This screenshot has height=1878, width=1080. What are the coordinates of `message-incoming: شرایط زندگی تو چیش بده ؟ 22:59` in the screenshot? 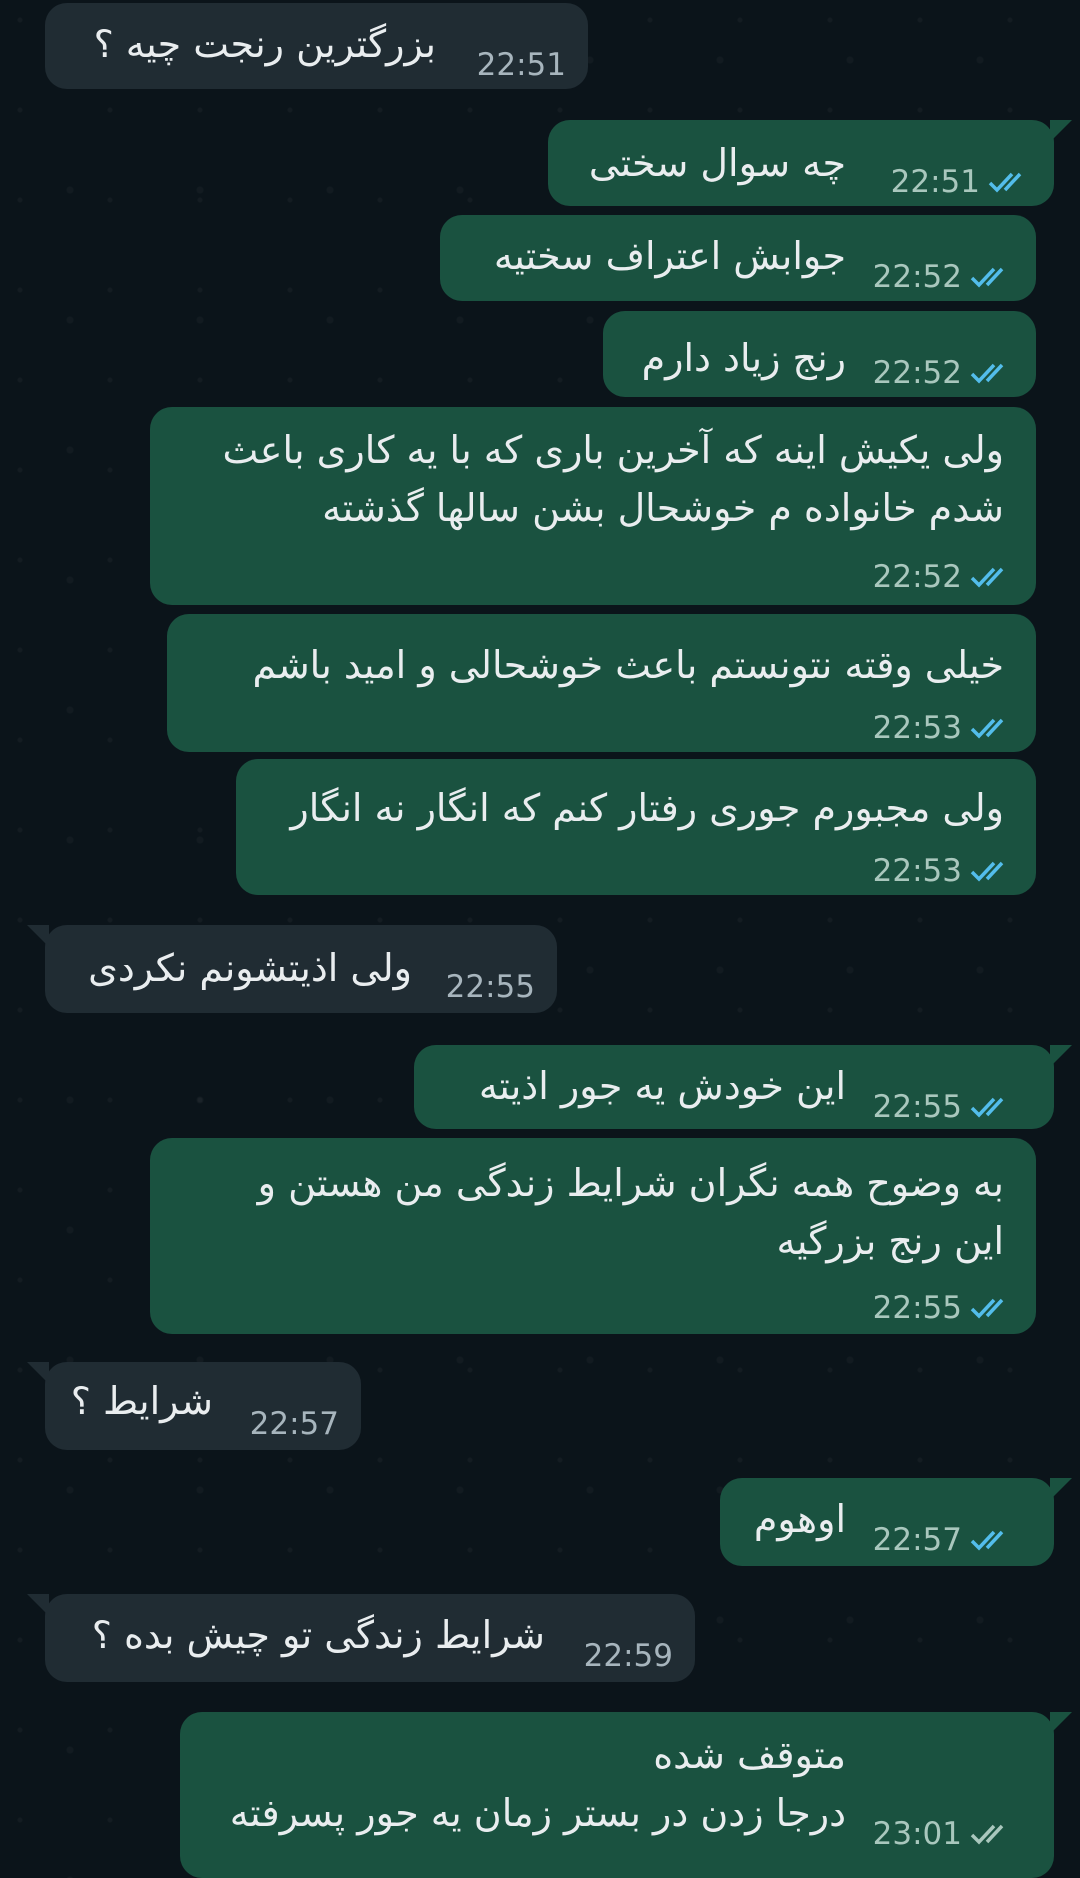 It's located at (361, 1638).